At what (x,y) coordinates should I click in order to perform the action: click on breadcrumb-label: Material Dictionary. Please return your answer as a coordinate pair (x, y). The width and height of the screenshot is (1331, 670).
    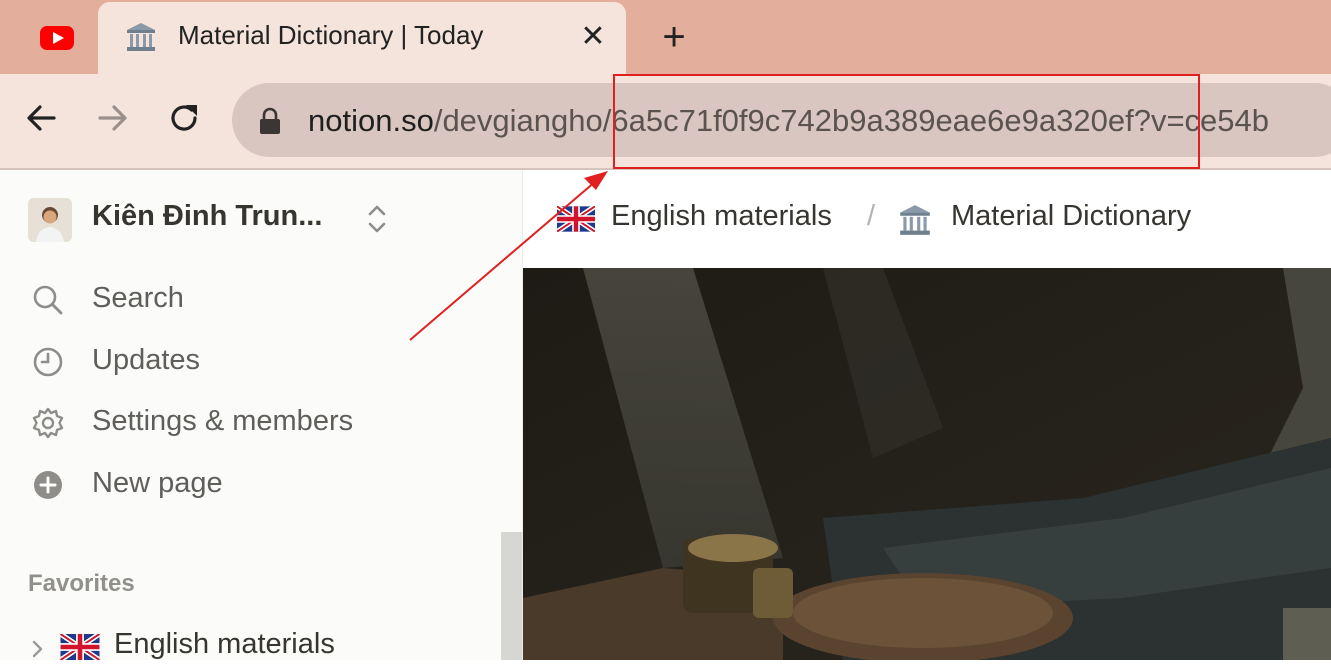
    Looking at the image, I should click on (1071, 216).